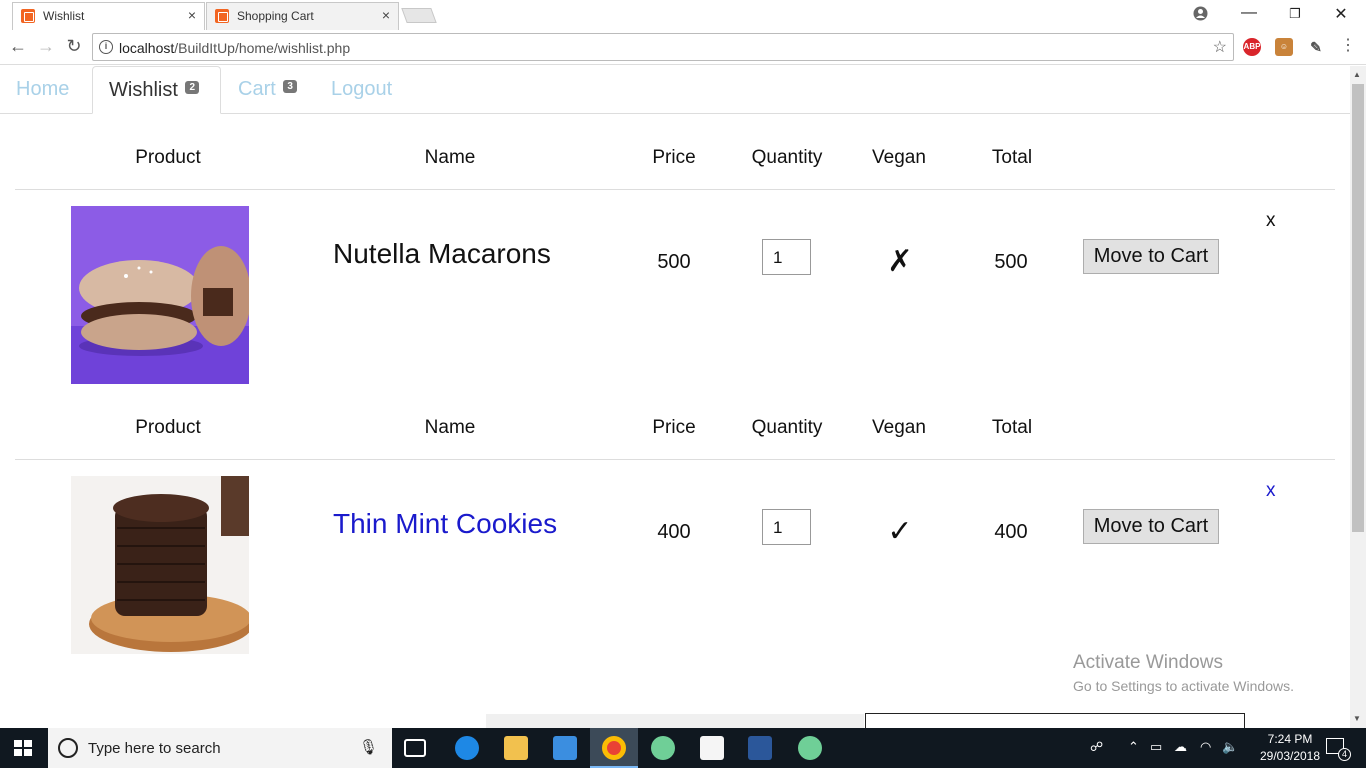  What do you see at coordinates (1357, 74) in the screenshot?
I see `scroll-up-arrow-icon: ▲` at bounding box center [1357, 74].